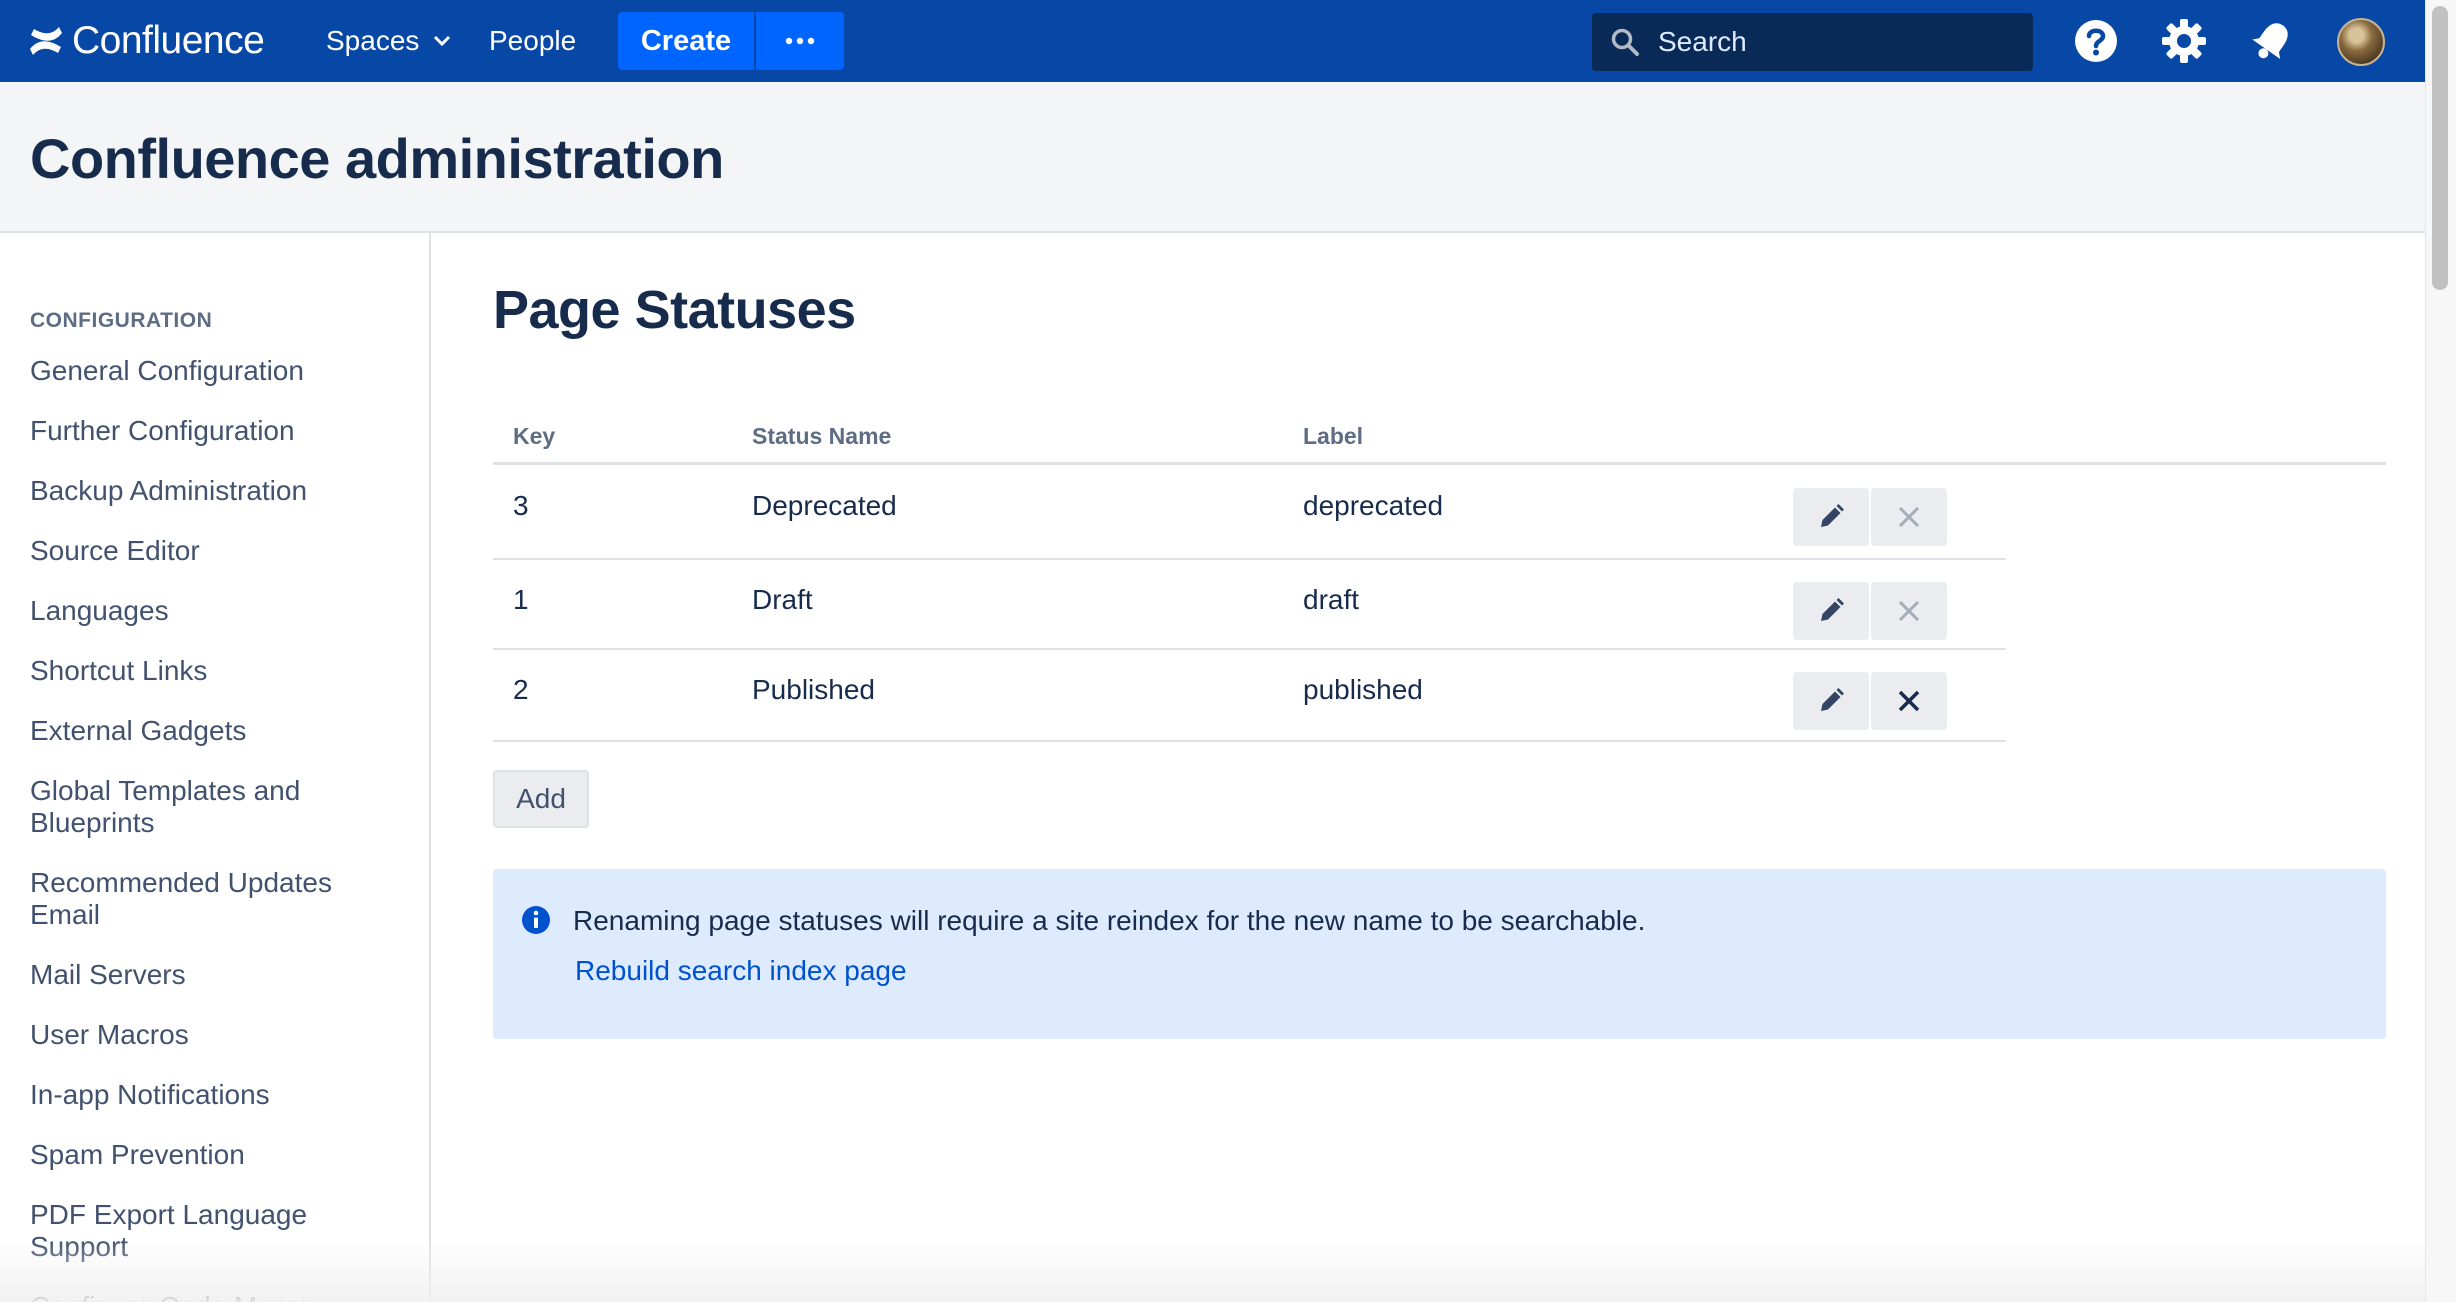 This screenshot has height=1302, width=2456. What do you see at coordinates (521, 599) in the screenshot?
I see `row-key: 1` at bounding box center [521, 599].